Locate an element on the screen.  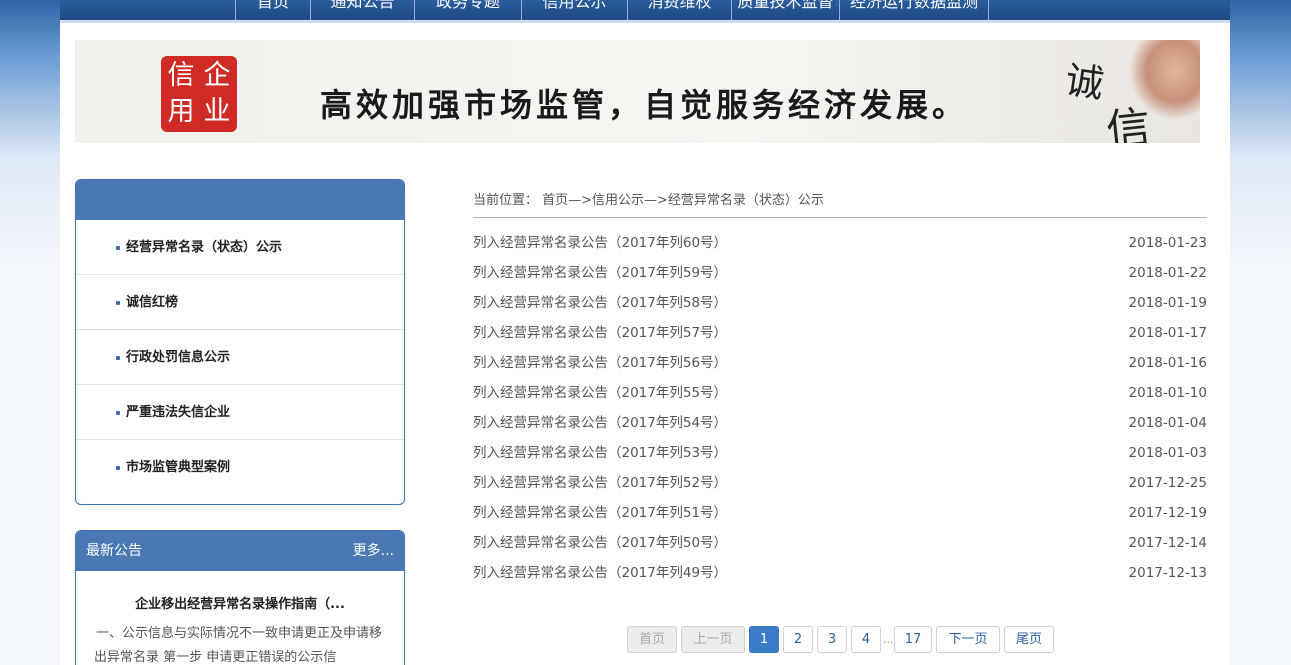
list-item: 列入经营异常名录公告（2017年列56号） 2018-01-16 is located at coordinates (840, 363).